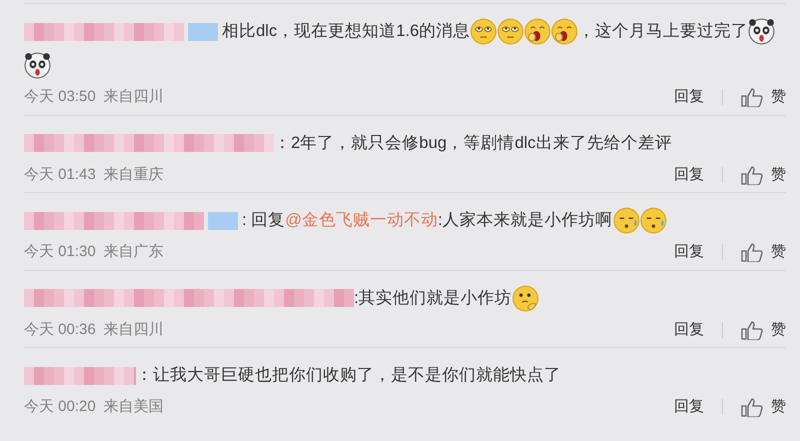 The width and height of the screenshot is (800, 441). I want to click on comment-text: ：让我大哥巨硬也把你们收购了，是不是你们就能快点了, so click(348, 375).